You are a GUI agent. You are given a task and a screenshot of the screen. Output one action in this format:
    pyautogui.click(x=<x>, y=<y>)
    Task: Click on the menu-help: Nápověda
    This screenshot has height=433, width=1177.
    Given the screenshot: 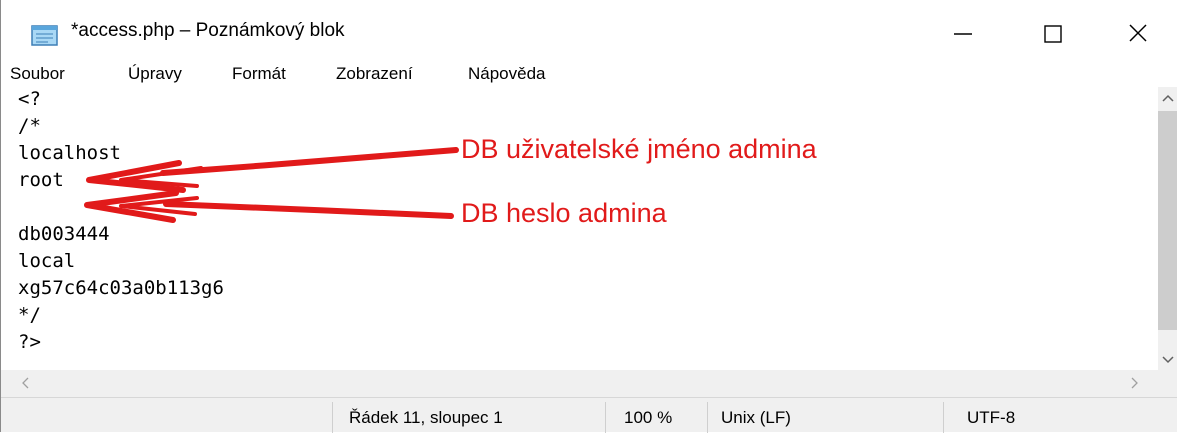 What is the action you would take?
    pyautogui.click(x=507, y=74)
    